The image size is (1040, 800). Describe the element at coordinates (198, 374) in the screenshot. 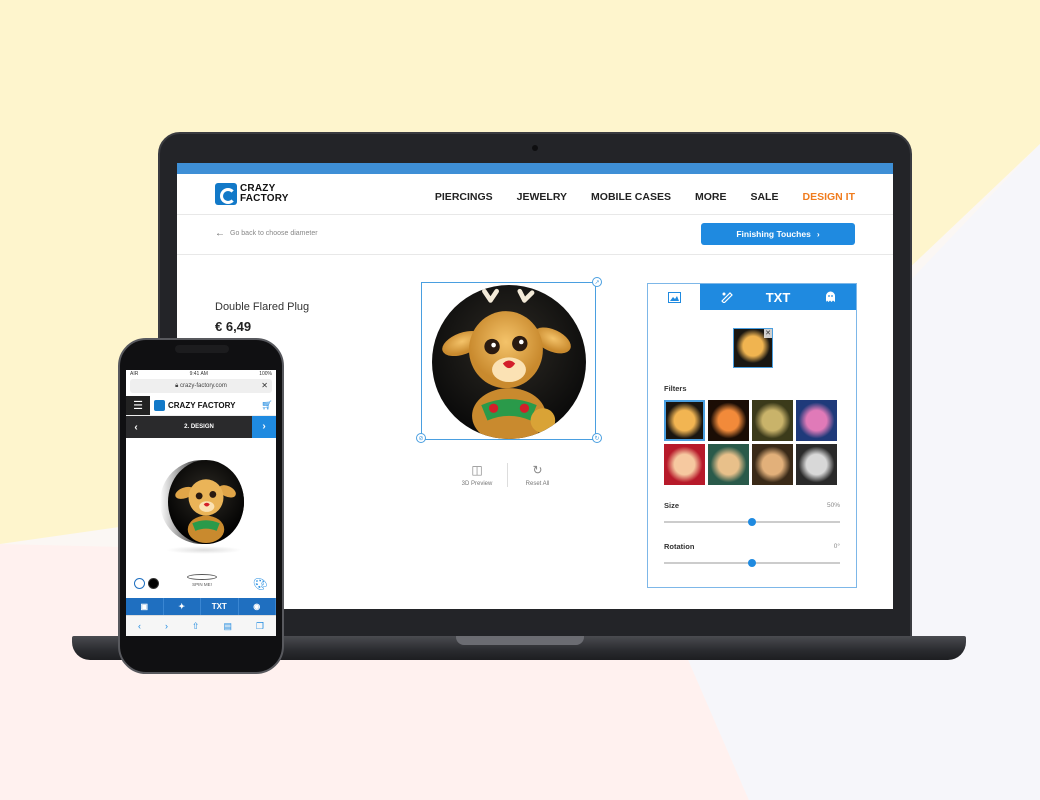

I see `clock: 9:41 AM` at that location.